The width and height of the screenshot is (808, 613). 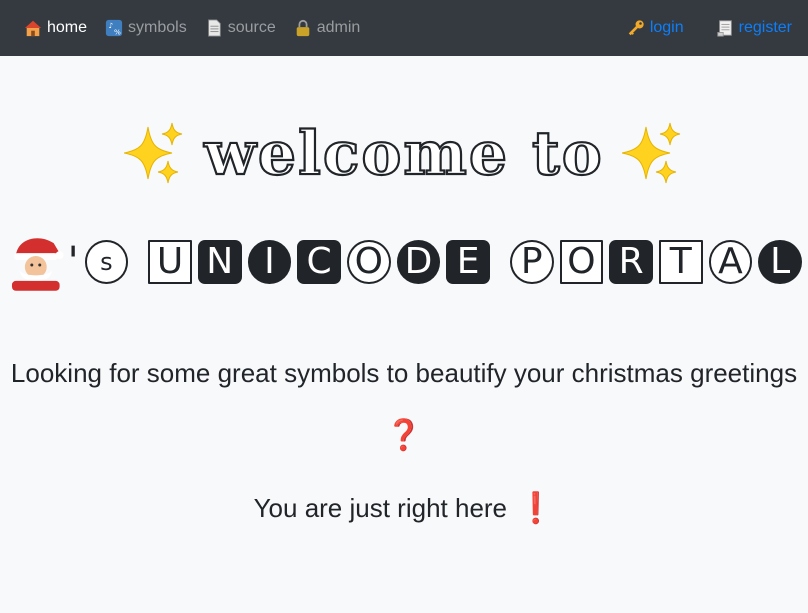 I want to click on nav-source-label: source, so click(x=251, y=27).